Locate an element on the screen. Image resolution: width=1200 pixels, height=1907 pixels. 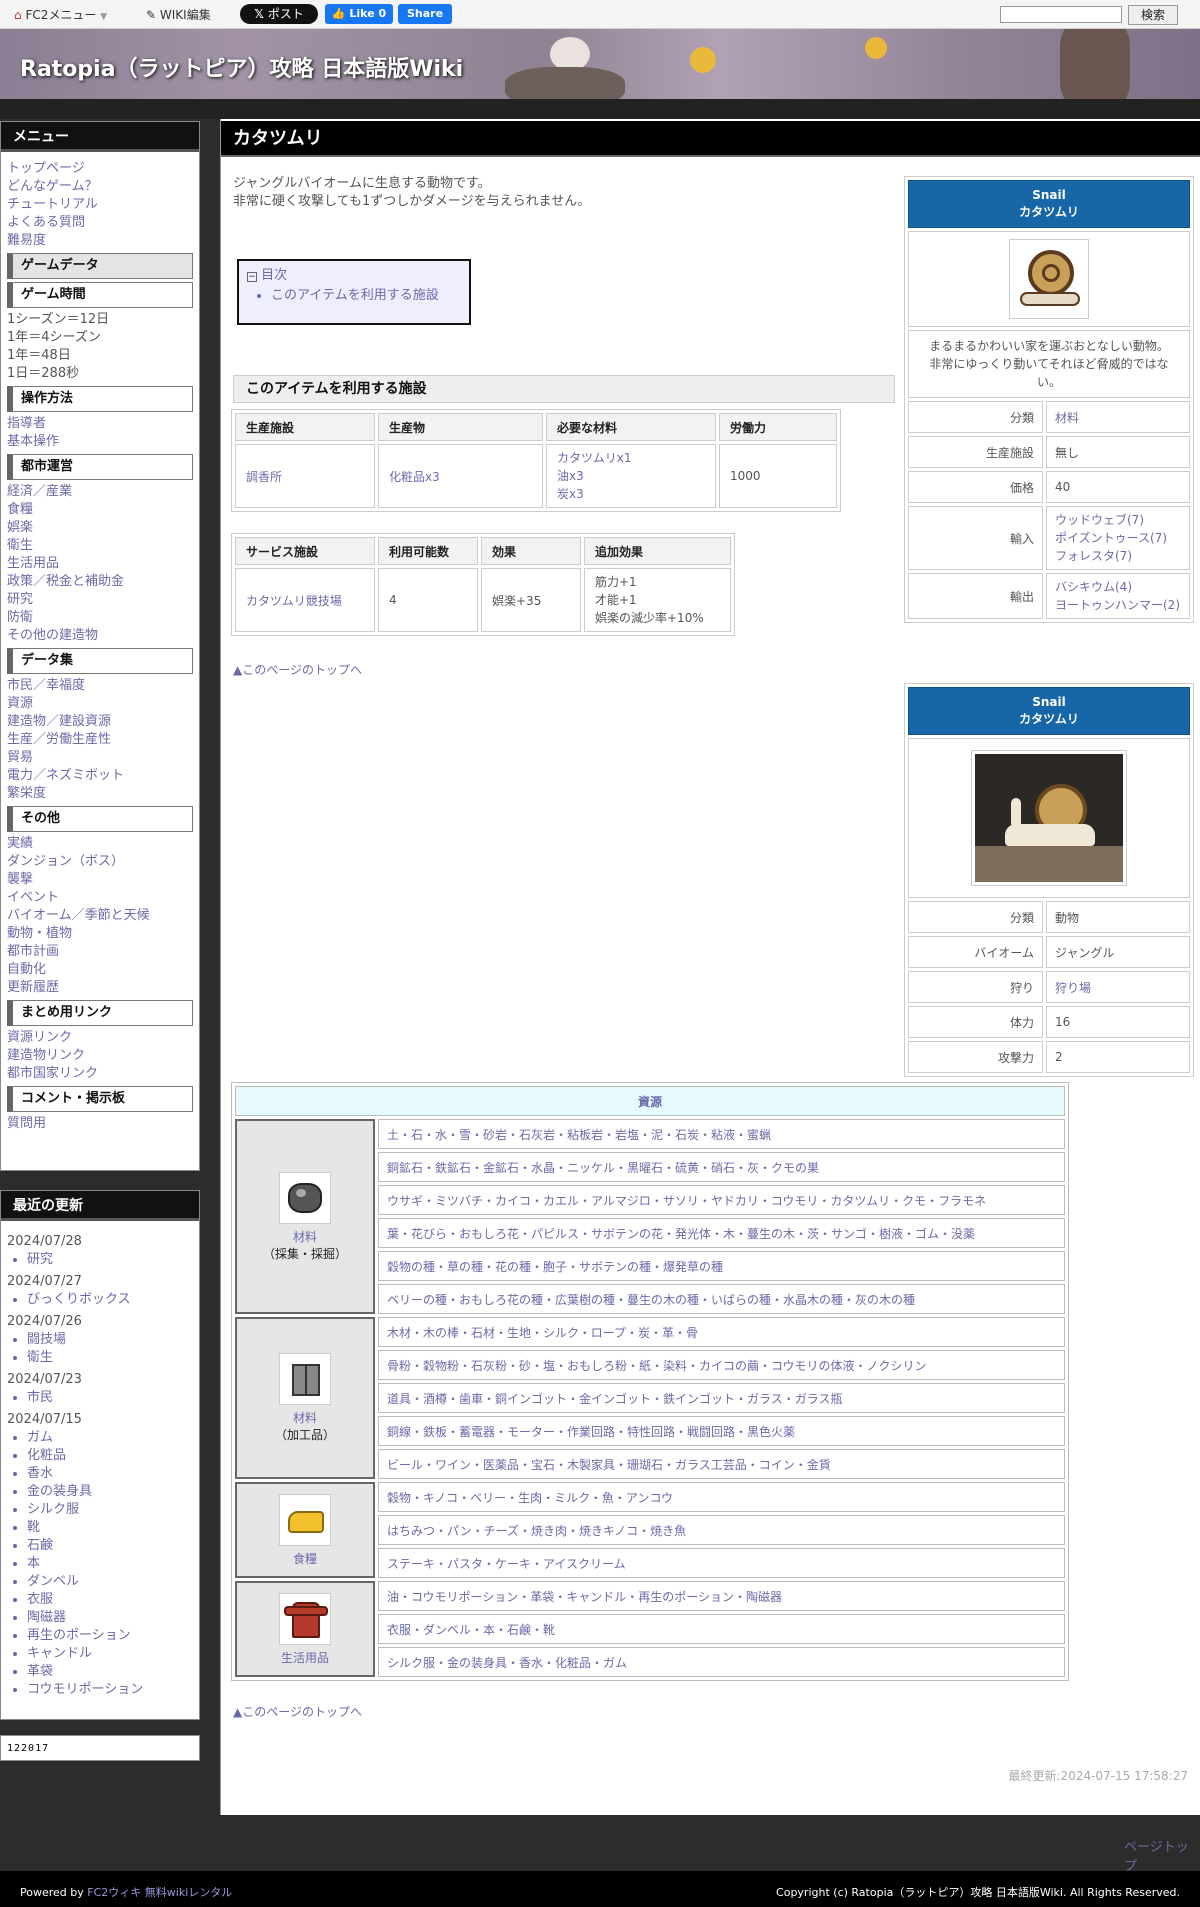
nav-link: 繁栄度 is located at coordinates (100, 794).